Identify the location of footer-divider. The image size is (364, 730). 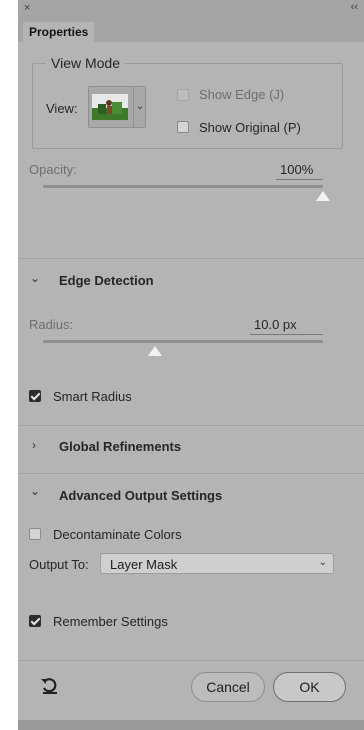
(191, 660).